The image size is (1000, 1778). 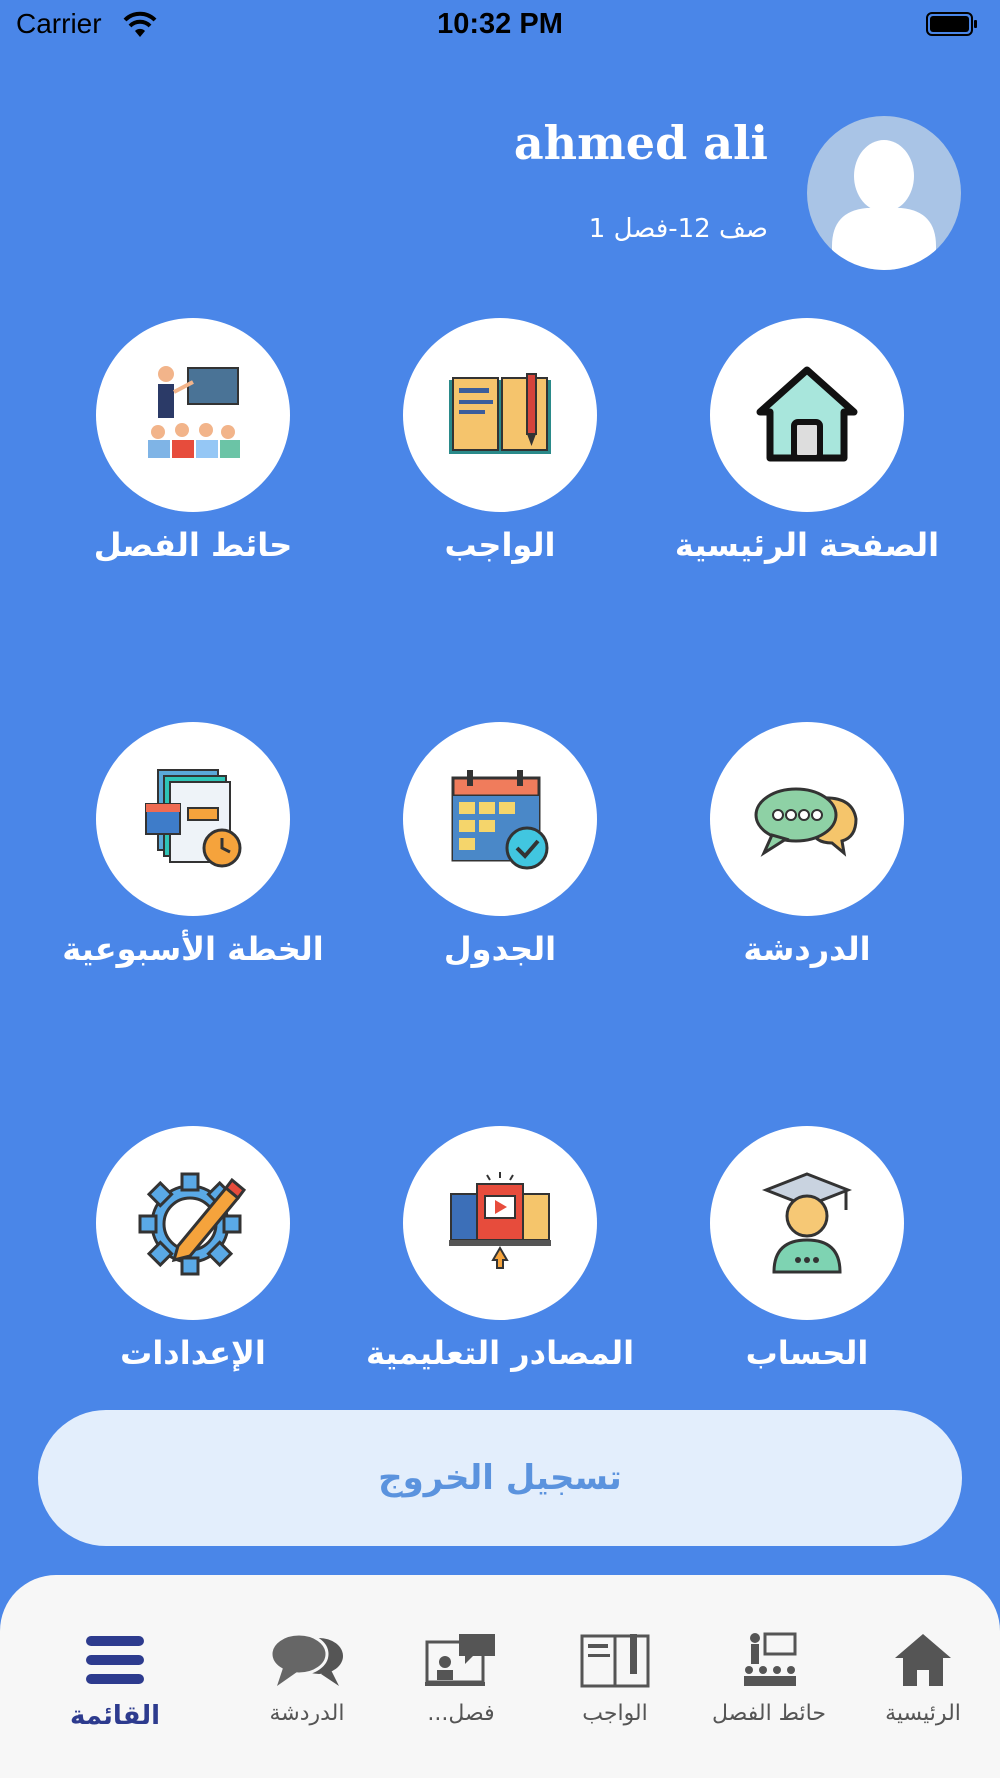 I want to click on tab-home: الرئيسية, so click(x=923, y=1675).